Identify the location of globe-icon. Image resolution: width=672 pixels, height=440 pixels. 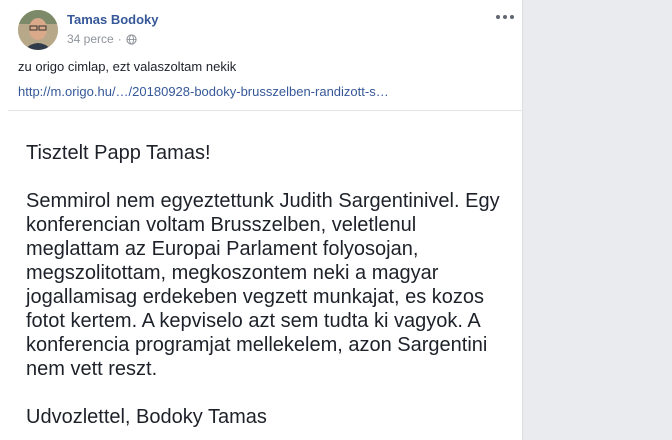
(131, 39).